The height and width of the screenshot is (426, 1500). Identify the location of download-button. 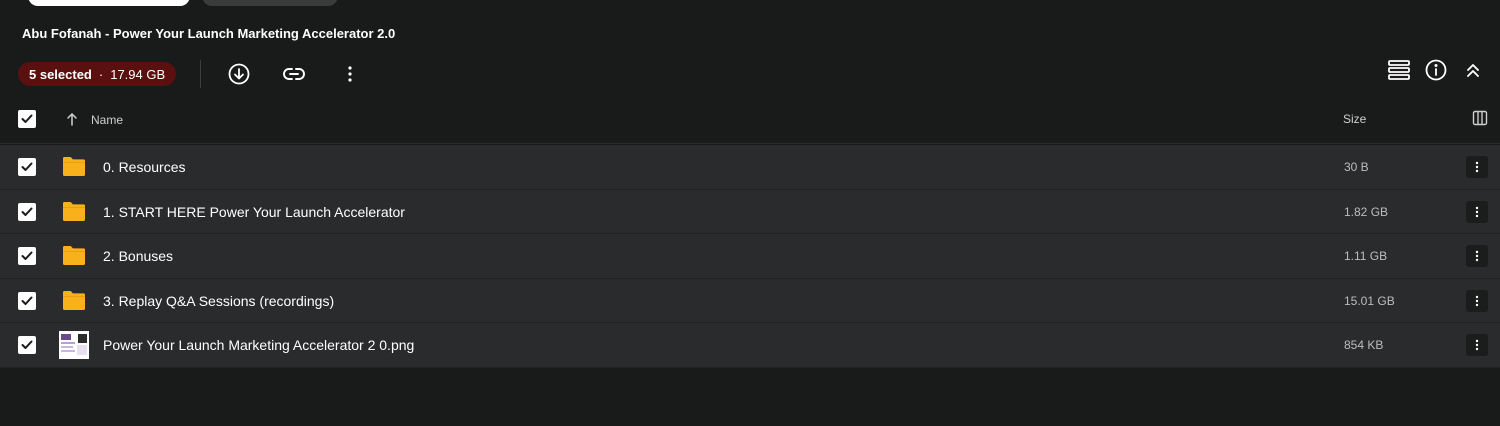
(239, 74).